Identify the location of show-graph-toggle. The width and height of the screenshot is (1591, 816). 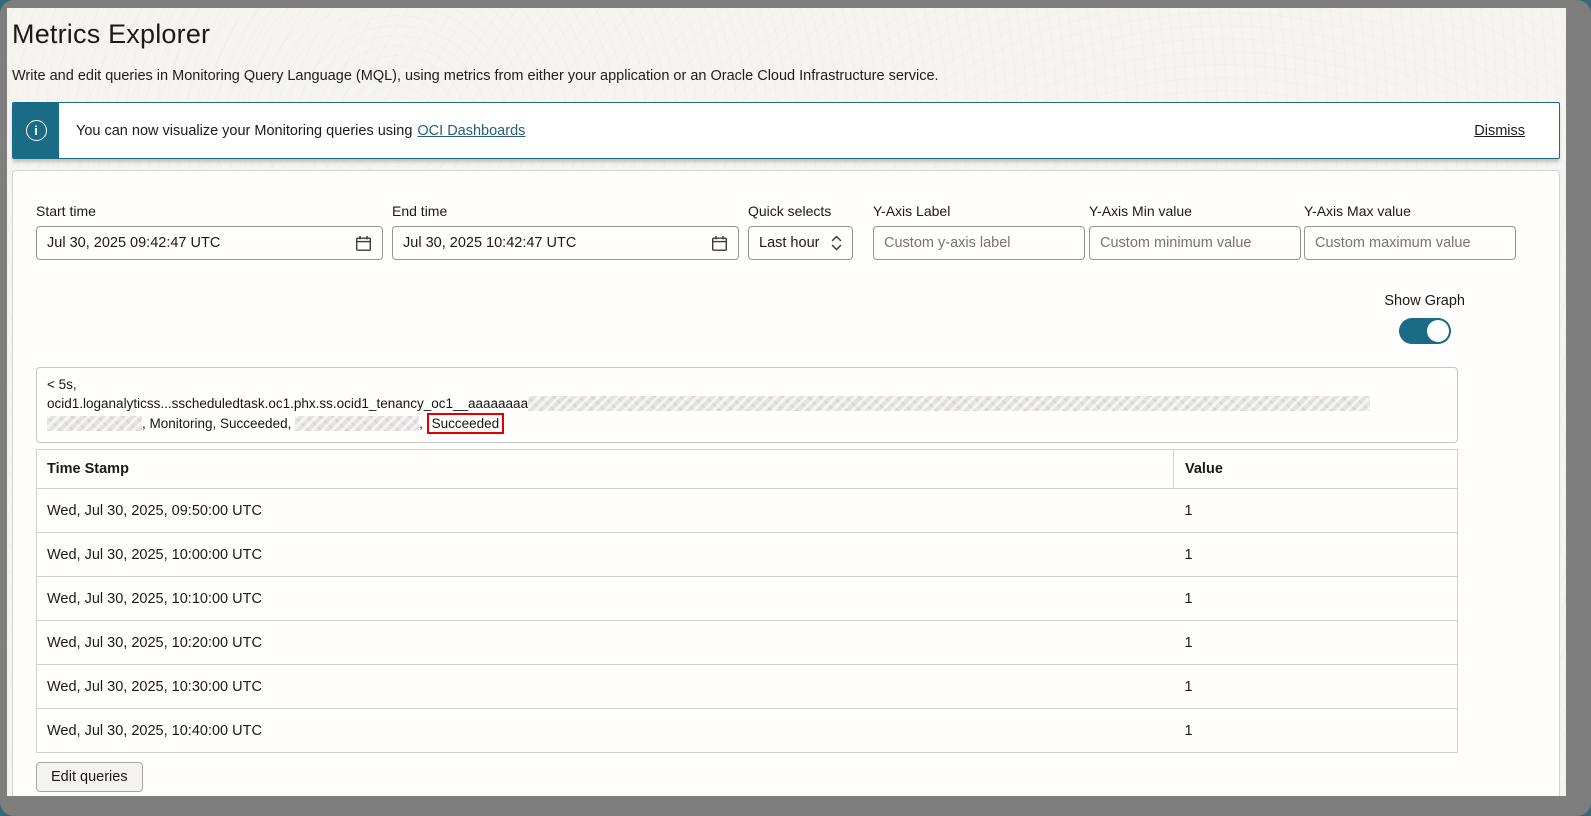
(1424, 331).